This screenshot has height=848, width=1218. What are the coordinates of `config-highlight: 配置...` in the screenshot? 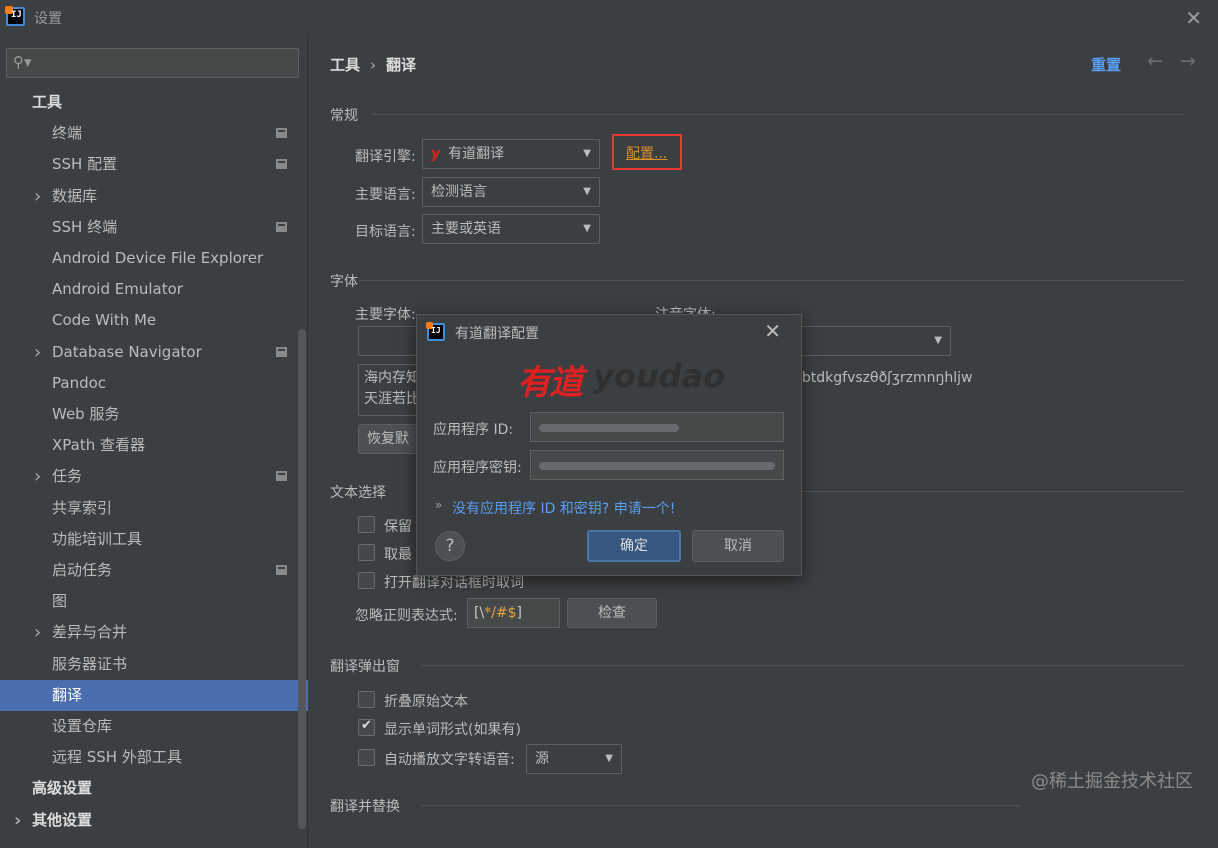 It's located at (647, 152).